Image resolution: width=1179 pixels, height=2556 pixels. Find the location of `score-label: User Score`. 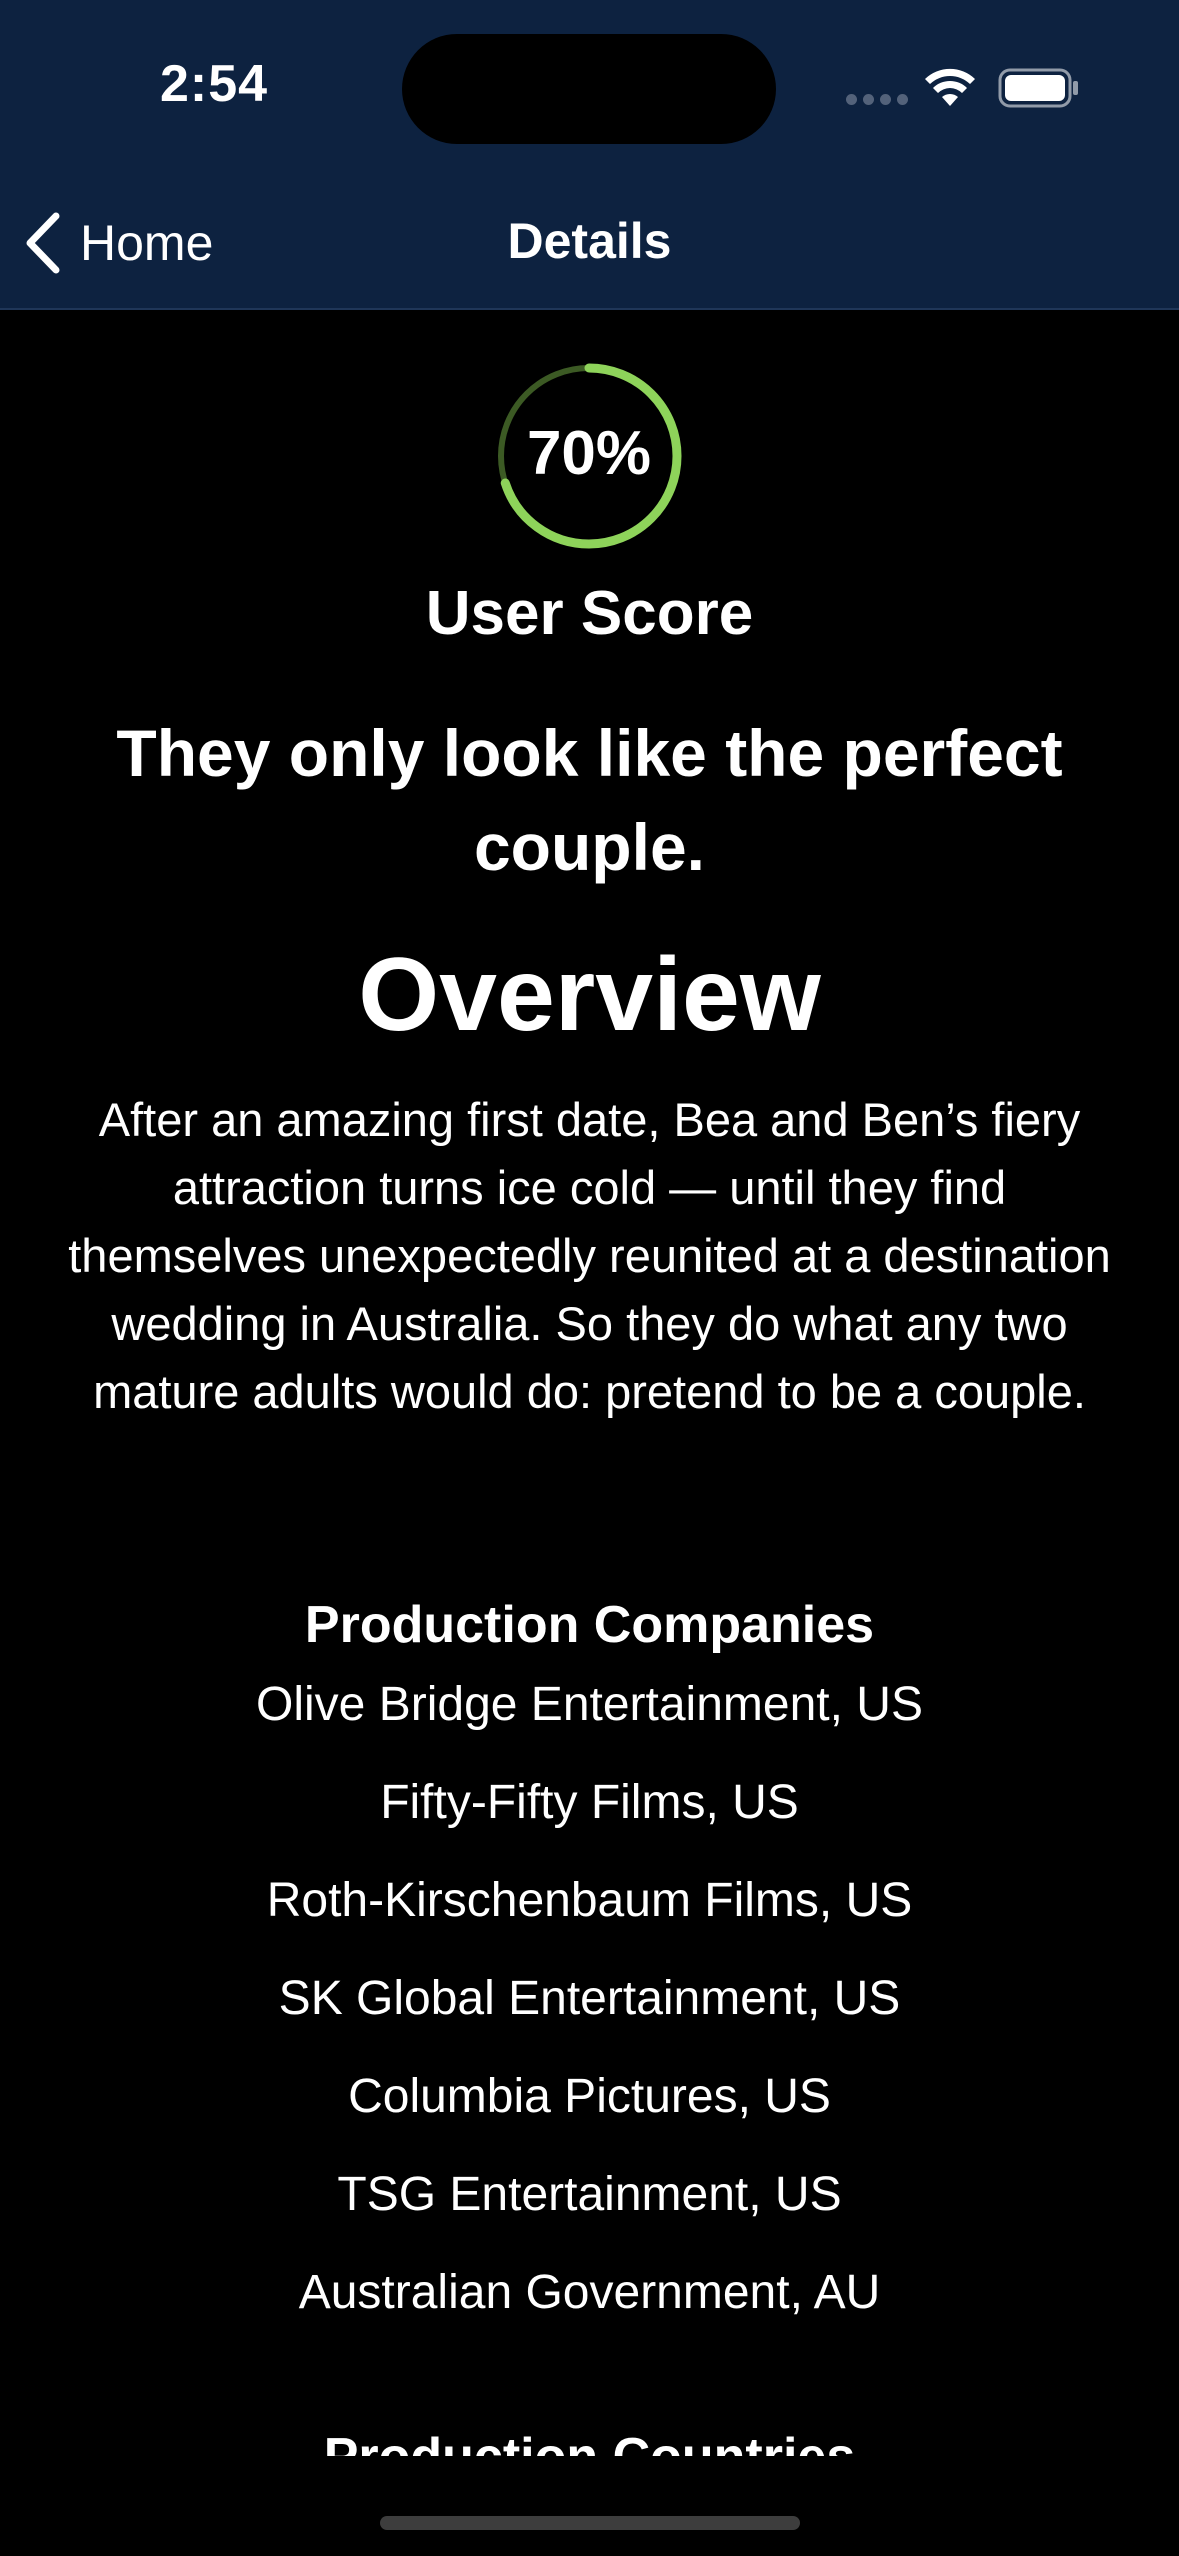

score-label: User Score is located at coordinates (589, 613).